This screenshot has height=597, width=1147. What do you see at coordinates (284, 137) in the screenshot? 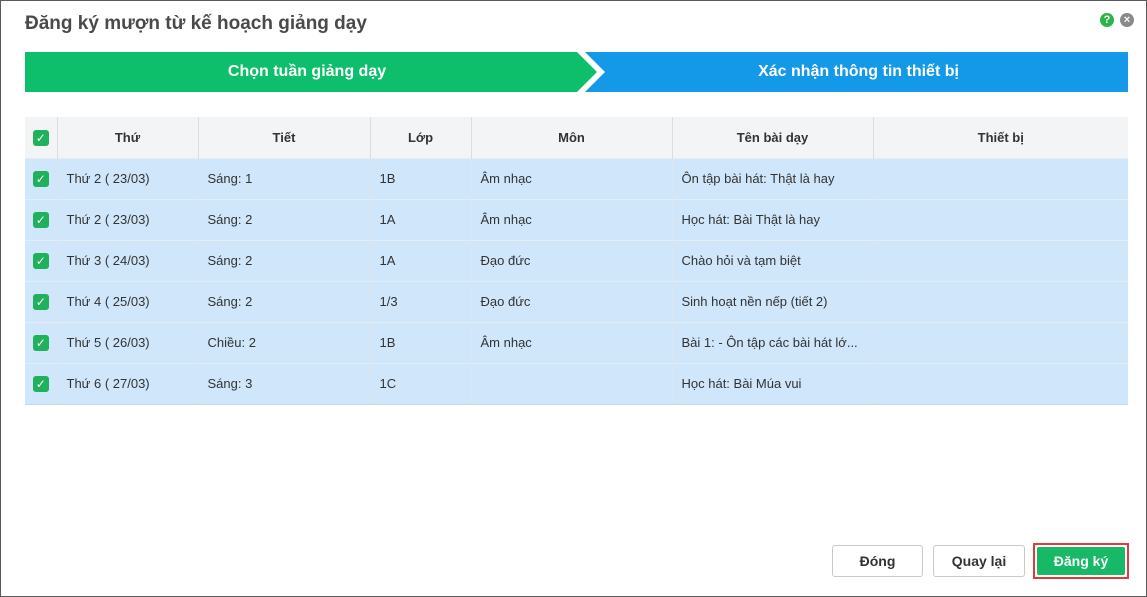
I see `column-header-period: Tiết` at bounding box center [284, 137].